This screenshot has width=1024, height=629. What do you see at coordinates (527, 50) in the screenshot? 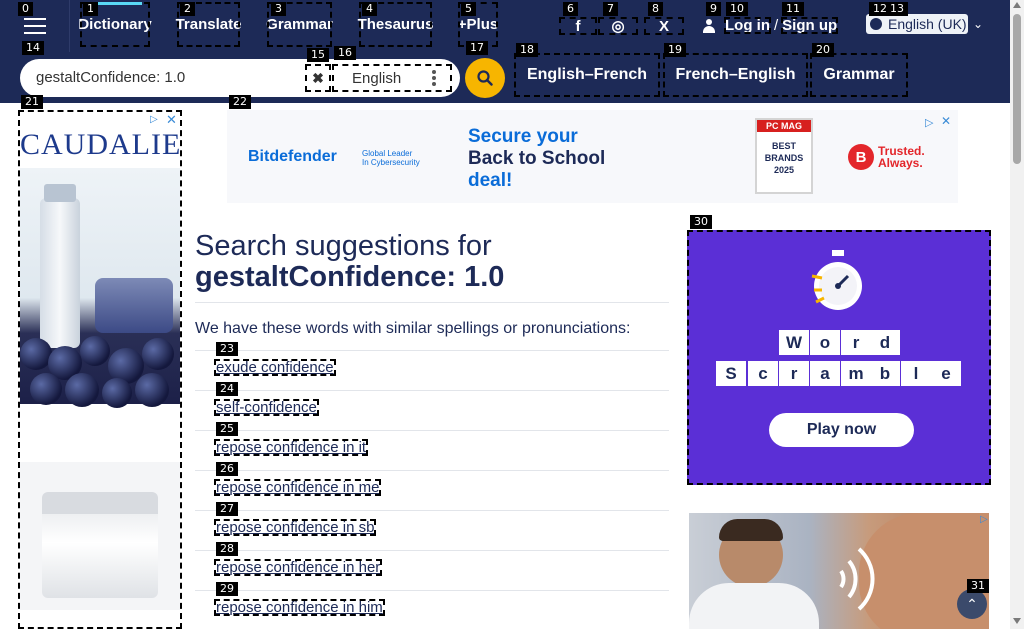
I see `marker-label: 18` at bounding box center [527, 50].